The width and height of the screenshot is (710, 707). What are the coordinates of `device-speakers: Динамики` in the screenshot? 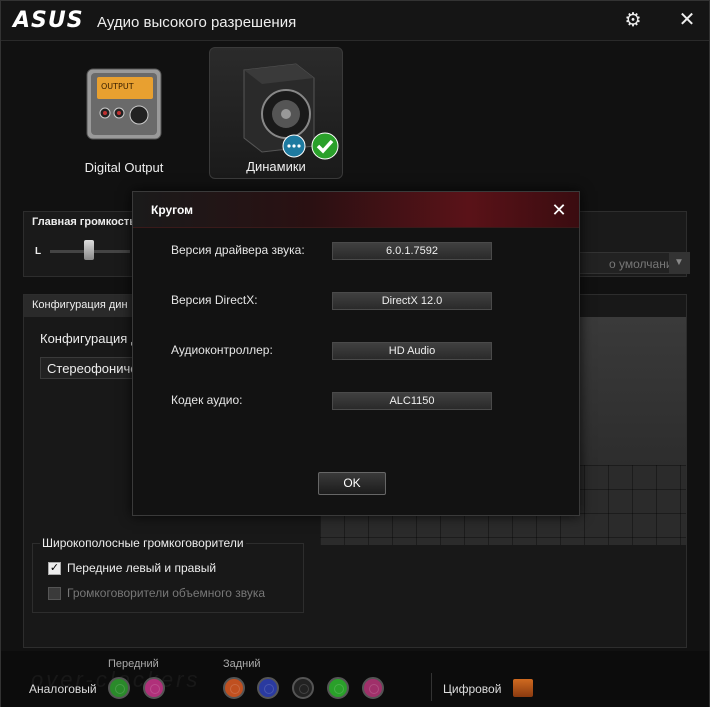 It's located at (276, 113).